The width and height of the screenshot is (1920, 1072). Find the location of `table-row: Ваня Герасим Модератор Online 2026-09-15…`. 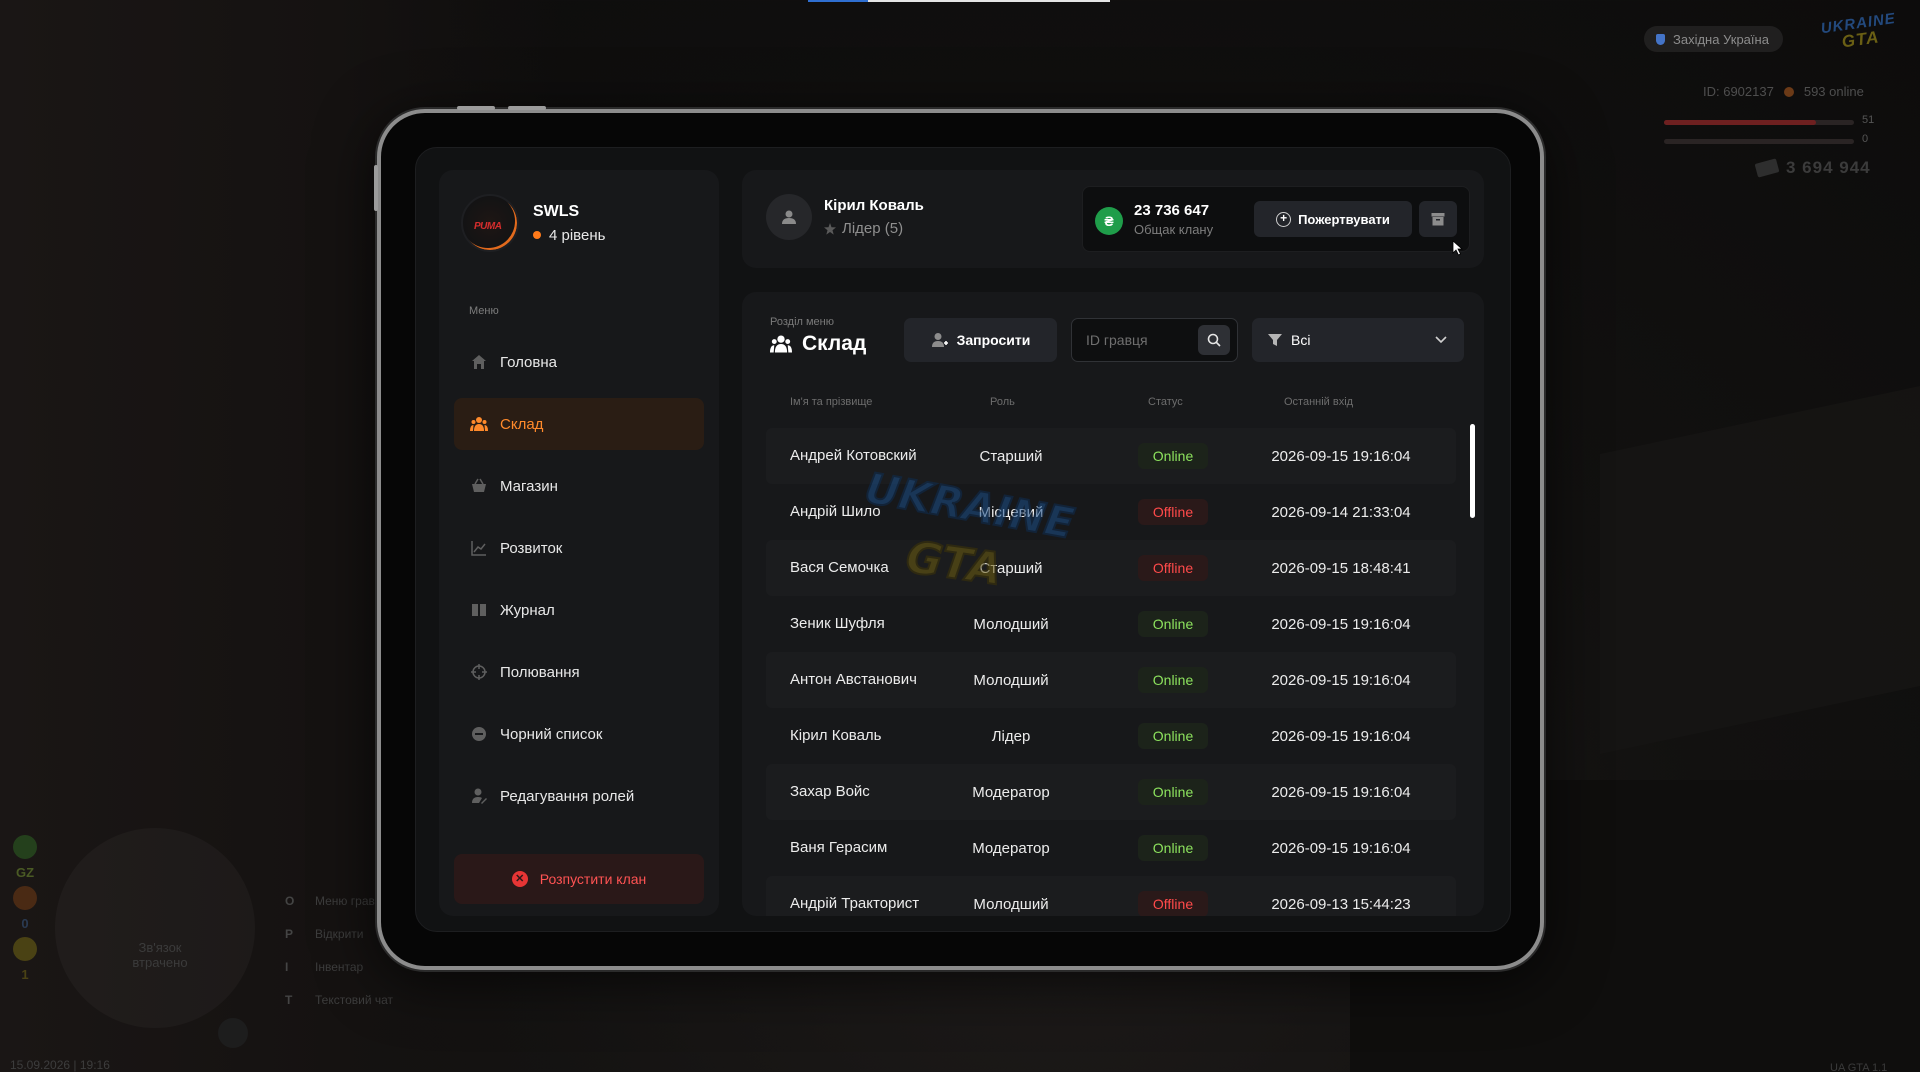

table-row: Ваня Герасим Модератор Online 2026-09-15… is located at coordinates (1111, 848).